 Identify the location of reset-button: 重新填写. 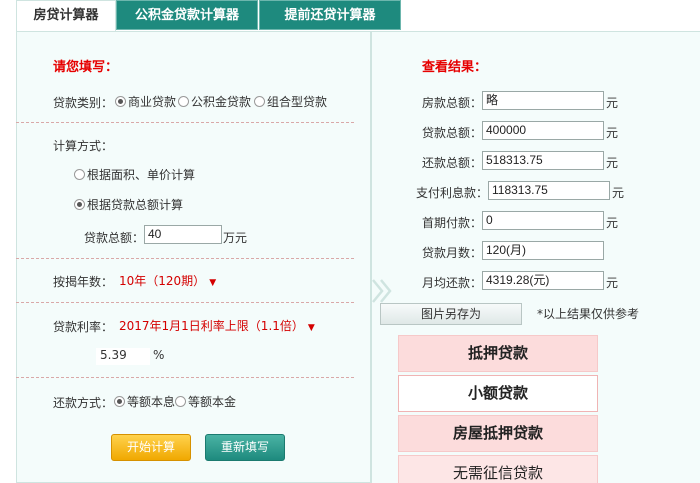
(245, 447).